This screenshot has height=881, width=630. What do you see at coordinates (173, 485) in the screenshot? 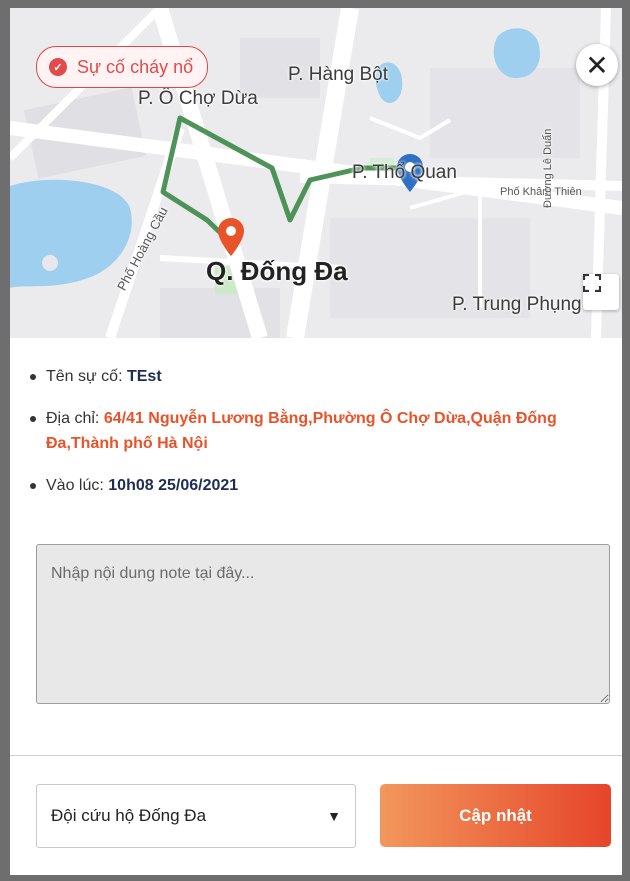
I see `incident-time-value: 10h08 25/06/2021` at bounding box center [173, 485].